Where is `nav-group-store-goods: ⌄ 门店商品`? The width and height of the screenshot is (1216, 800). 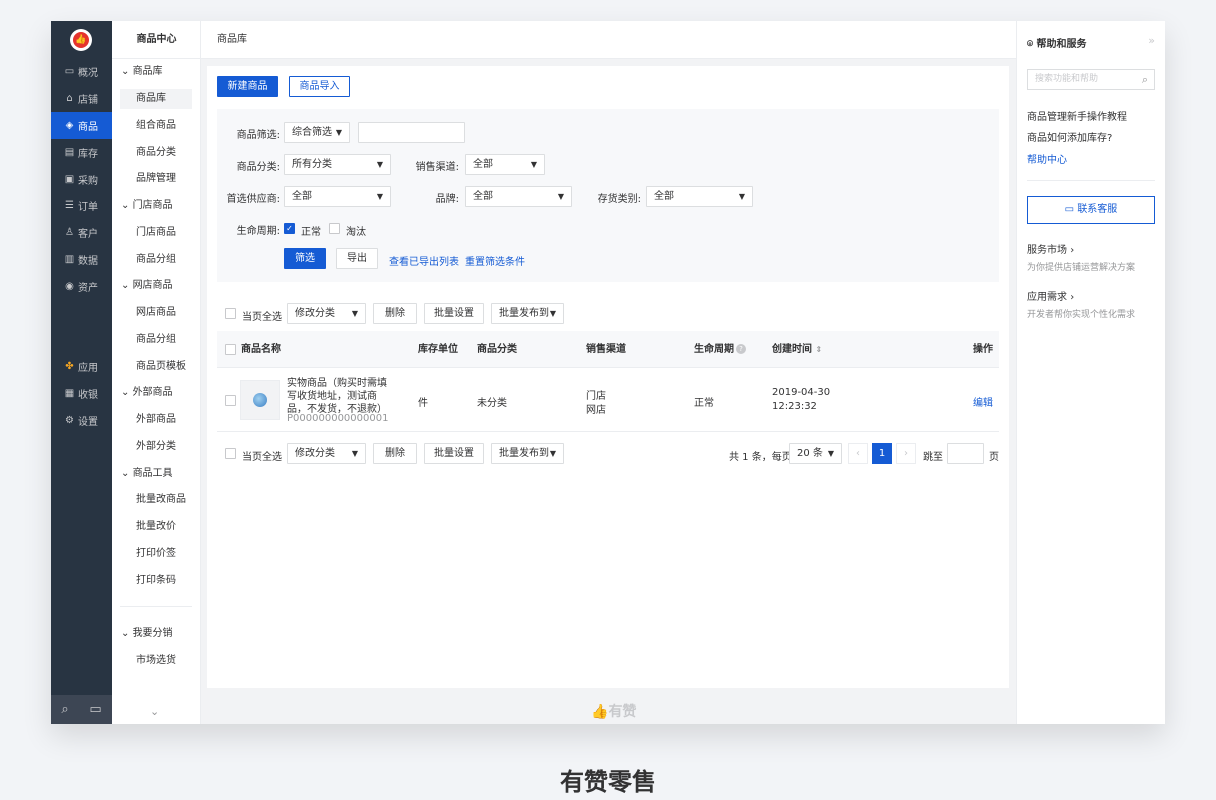
nav-group-store-goods: ⌄ 门店商品 is located at coordinates (147, 206).